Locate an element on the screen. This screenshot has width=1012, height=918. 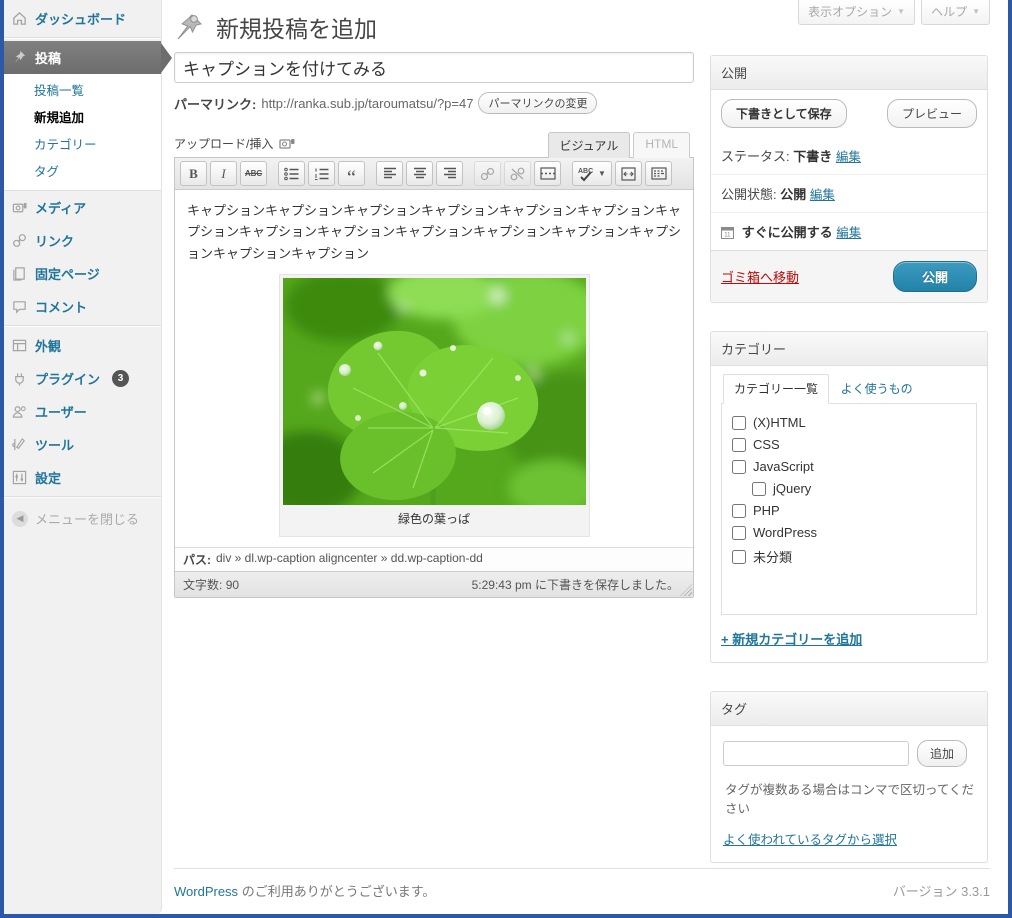
wordcount-label: 文字数: is located at coordinates (203, 585).